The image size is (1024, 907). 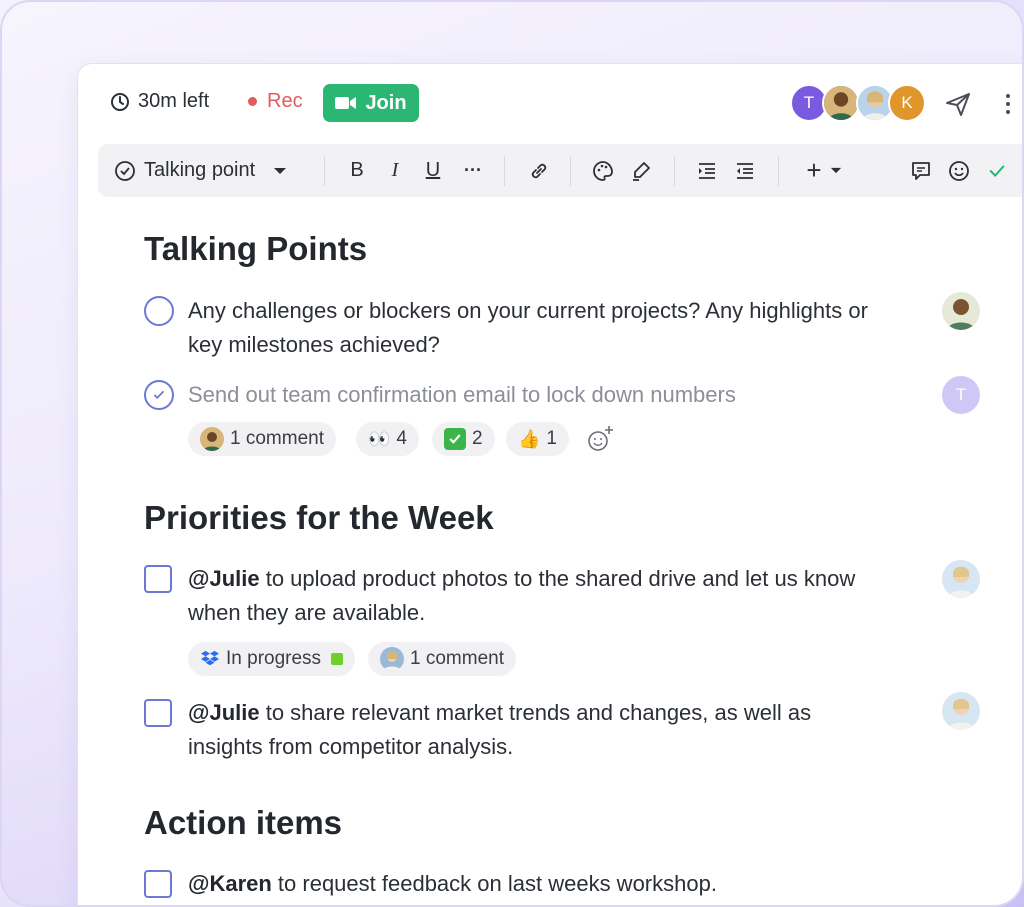 What do you see at coordinates (907, 103) in the screenshot?
I see `avatar: K` at bounding box center [907, 103].